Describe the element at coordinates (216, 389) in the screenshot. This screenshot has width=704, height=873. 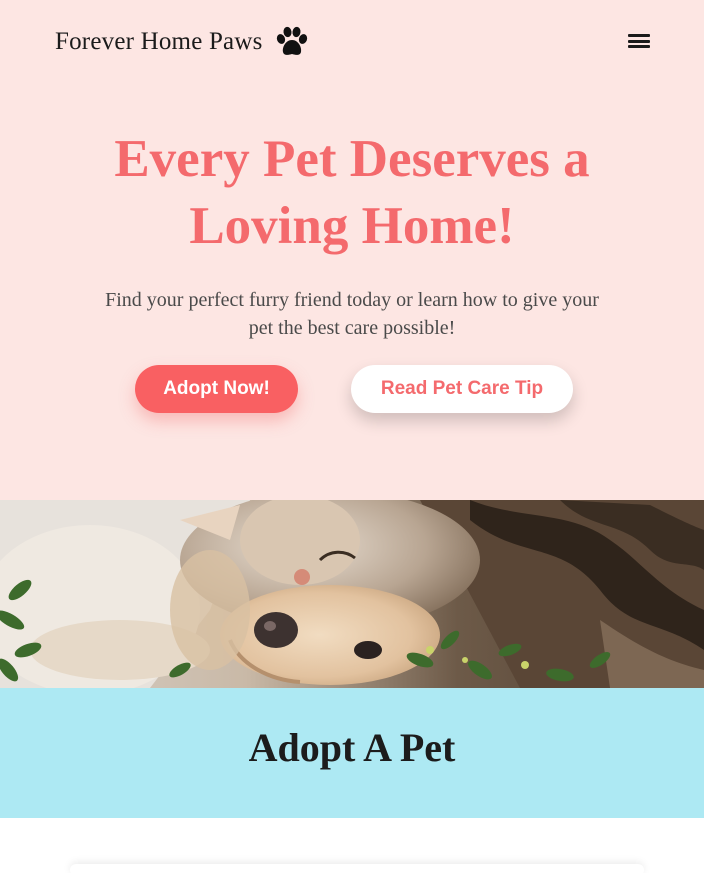
I see `adopt-now-button: Adopt Now!` at that location.